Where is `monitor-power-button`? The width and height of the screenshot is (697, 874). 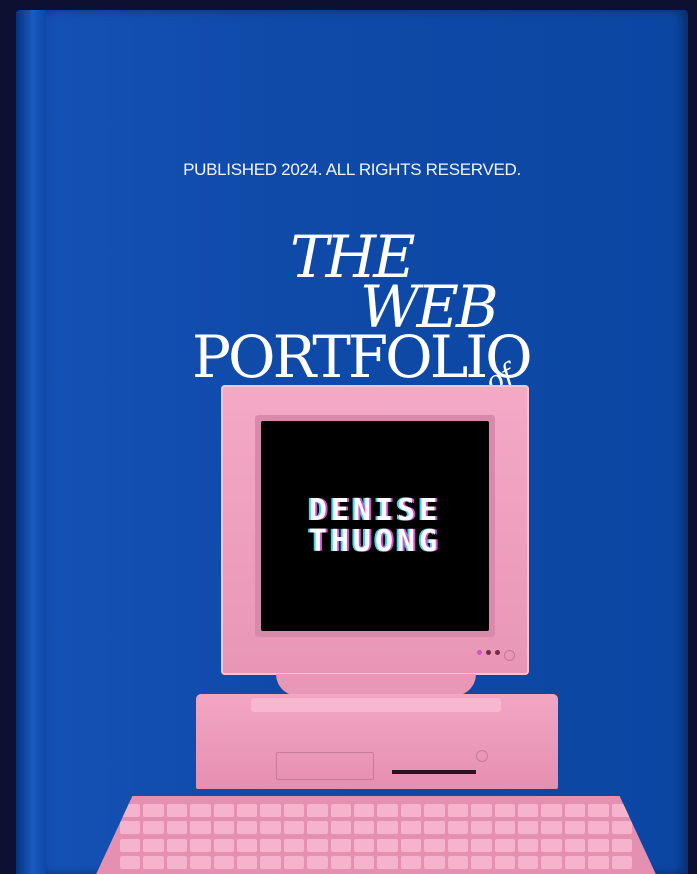 monitor-power-button is located at coordinates (509, 655).